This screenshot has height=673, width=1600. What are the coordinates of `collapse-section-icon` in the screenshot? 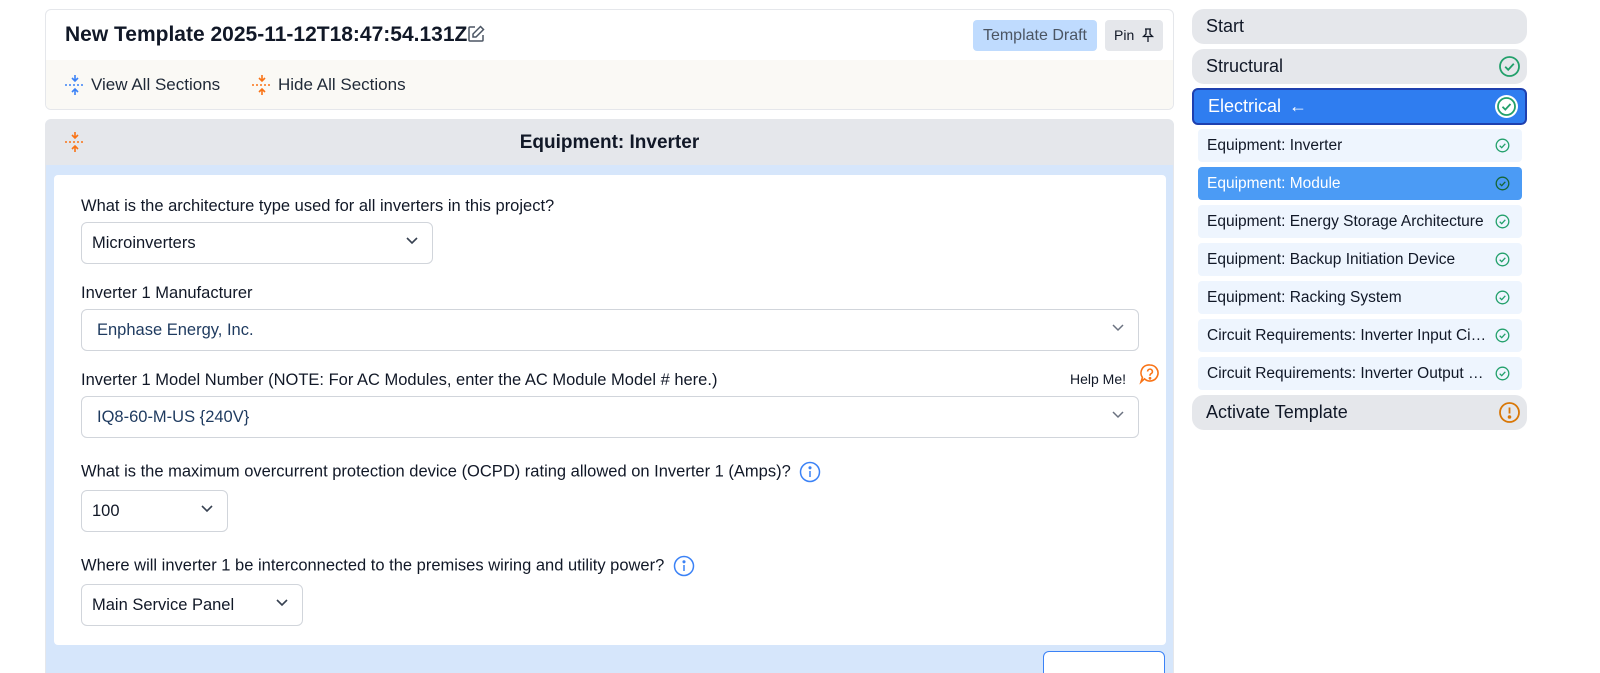 It's located at (75, 144).